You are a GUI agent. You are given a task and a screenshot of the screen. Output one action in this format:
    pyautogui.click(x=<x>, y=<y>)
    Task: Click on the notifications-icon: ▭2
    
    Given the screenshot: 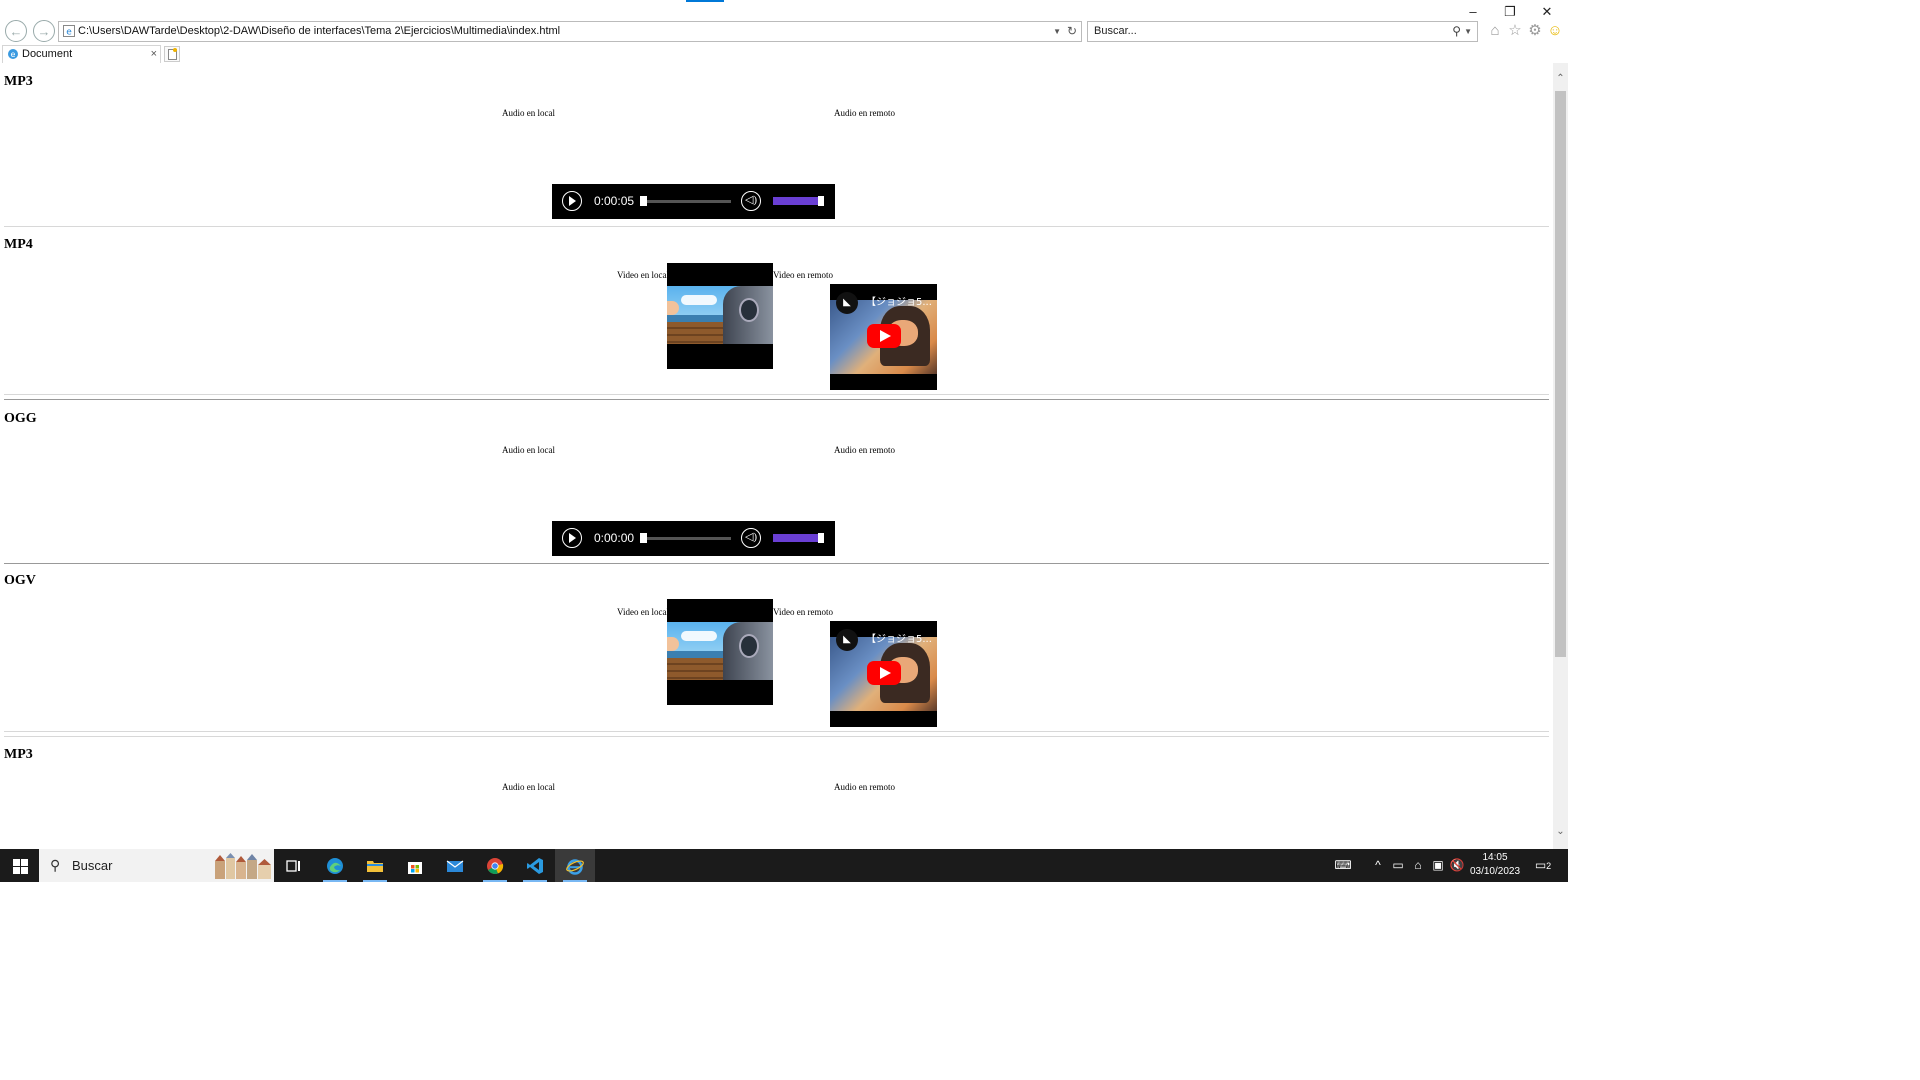 What is the action you would take?
    pyautogui.click(x=1543, y=865)
    